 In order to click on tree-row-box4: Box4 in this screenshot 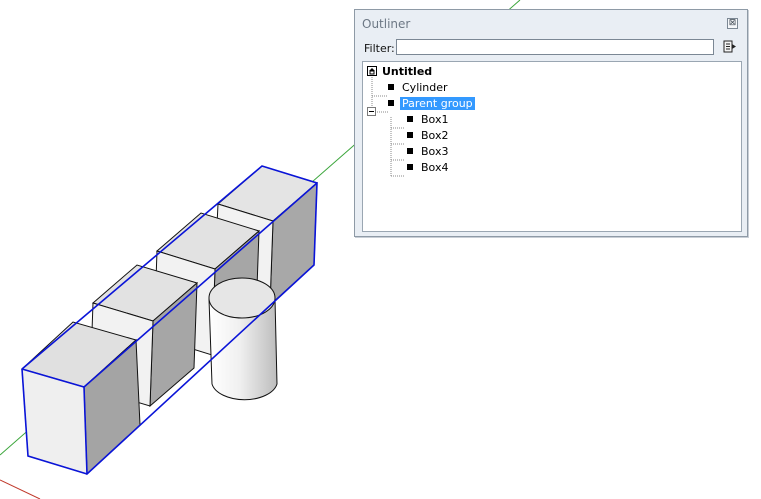, I will do `click(428, 167)`.